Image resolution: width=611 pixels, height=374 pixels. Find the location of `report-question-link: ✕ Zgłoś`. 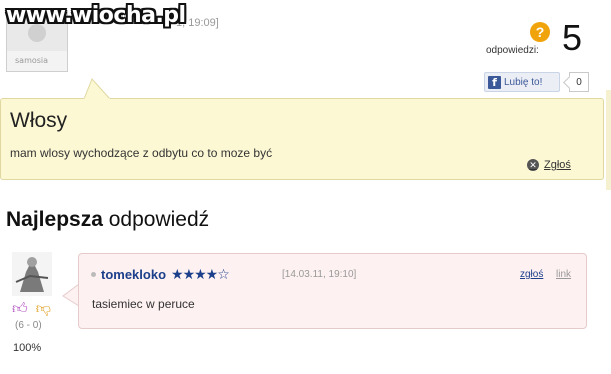

report-question-link: ✕ Zgłoś is located at coordinates (549, 165).